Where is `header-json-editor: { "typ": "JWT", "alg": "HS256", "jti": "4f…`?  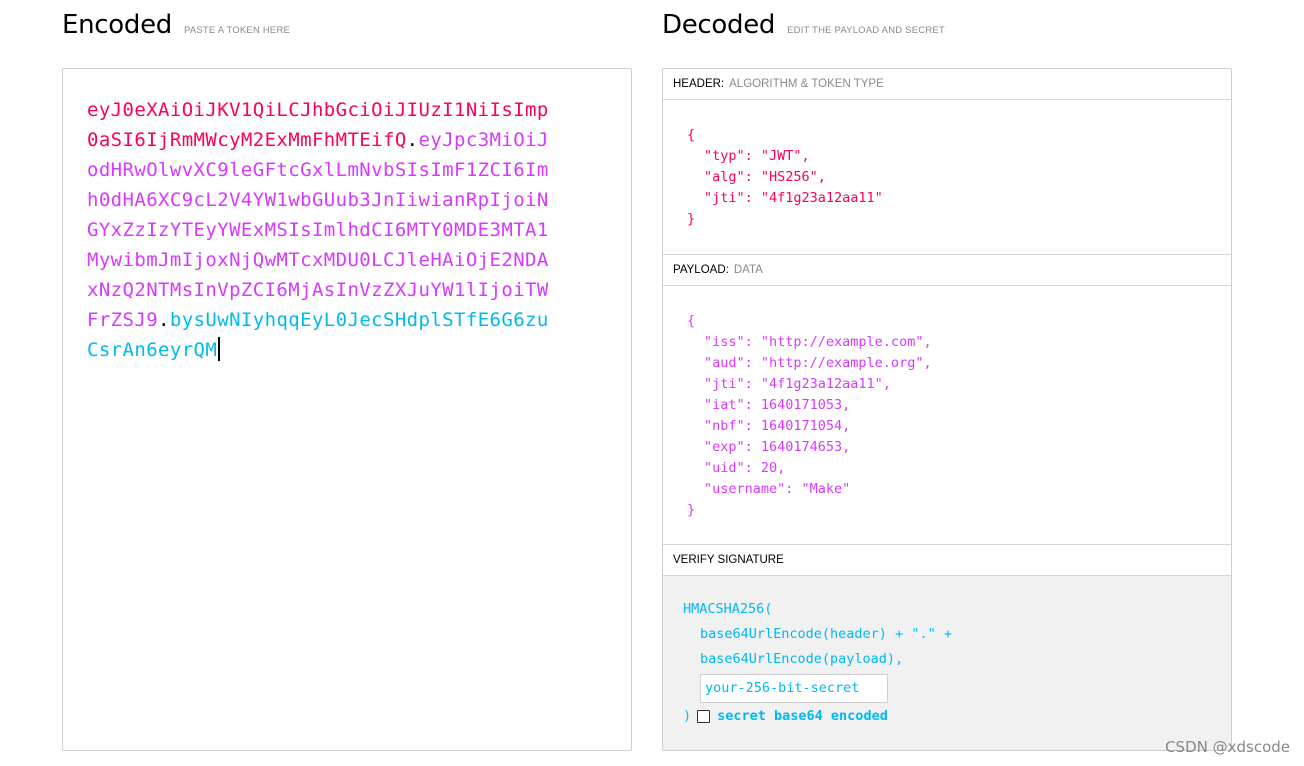 header-json-editor: { "typ": "JWT", "alg": "HS256", "jti": "4f… is located at coordinates (947, 177).